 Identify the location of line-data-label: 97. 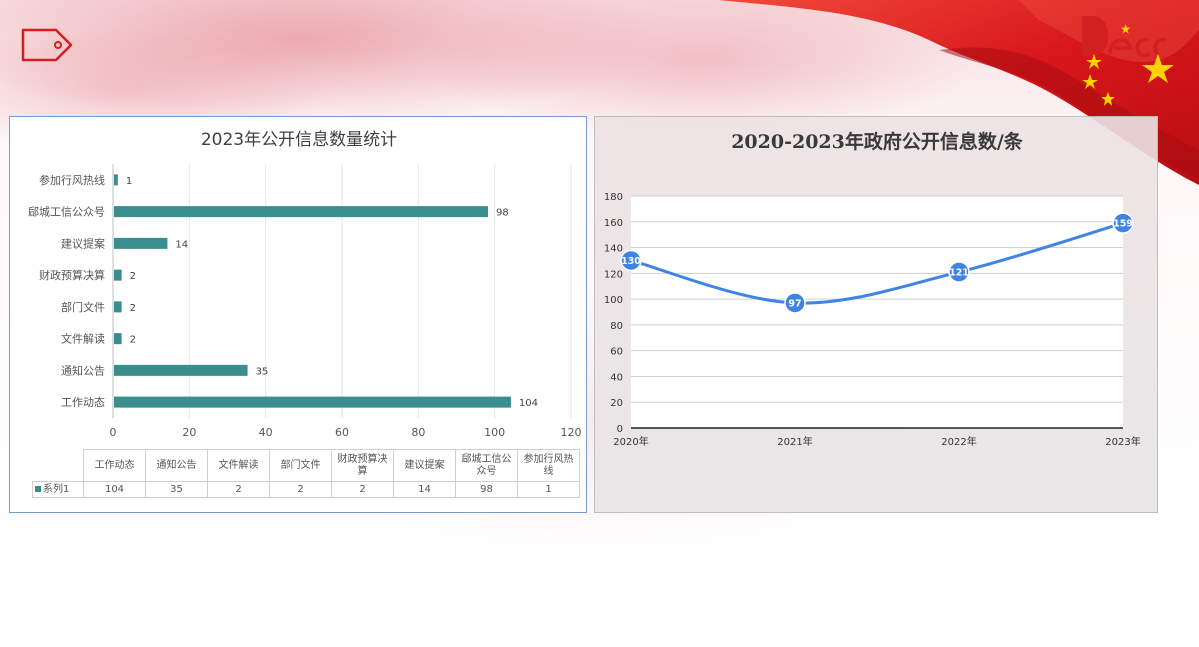
(794, 303).